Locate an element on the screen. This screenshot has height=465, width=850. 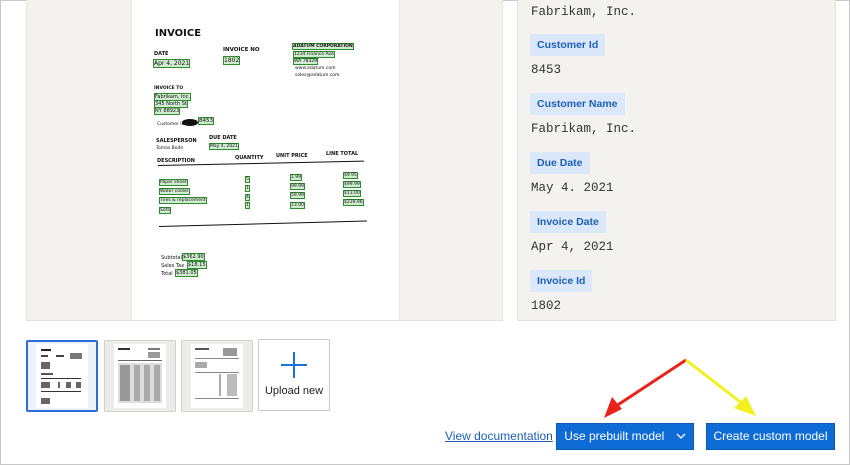
field-label-due-date: Due Date is located at coordinates (560, 163).